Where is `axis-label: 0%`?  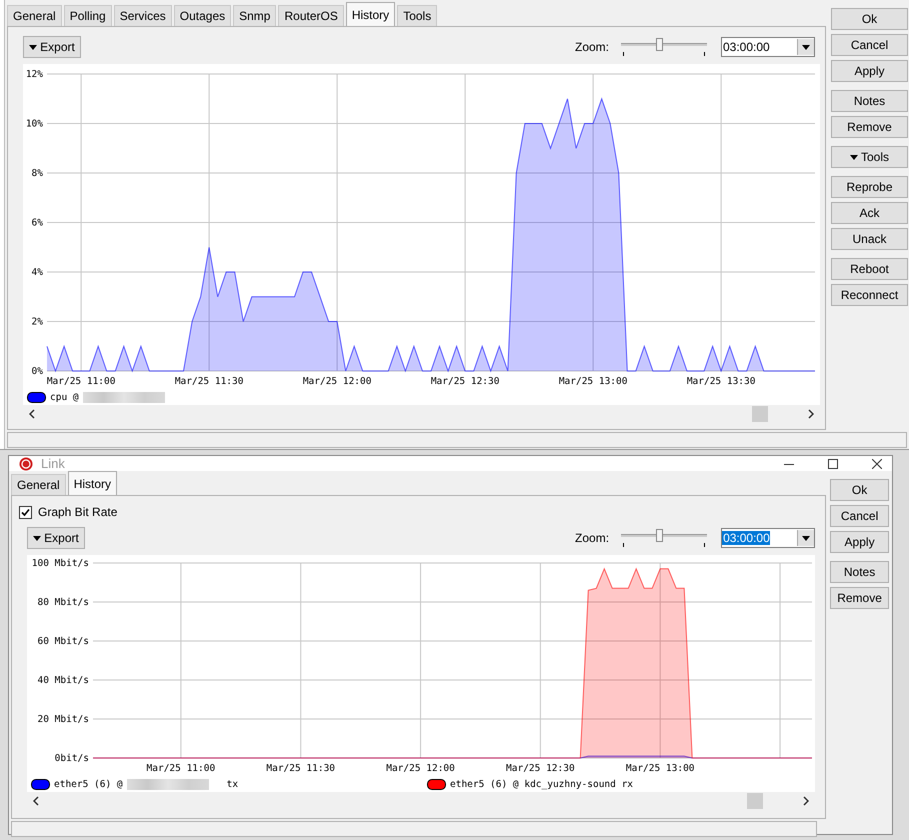 axis-label: 0% is located at coordinates (37, 371).